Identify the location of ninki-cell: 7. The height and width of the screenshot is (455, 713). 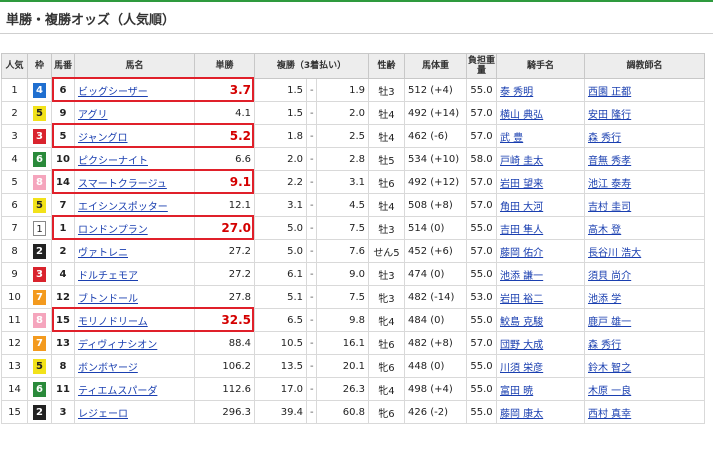
(14, 228).